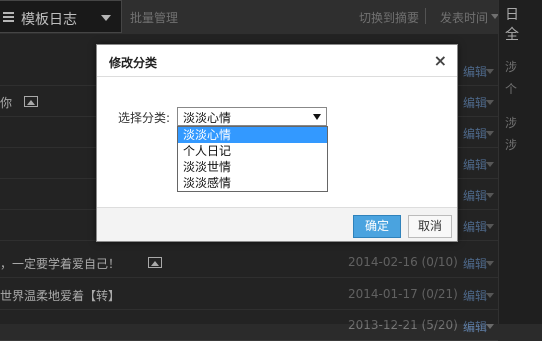 This screenshot has height=341, width=542. I want to click on confirm-button: 确定, so click(377, 226).